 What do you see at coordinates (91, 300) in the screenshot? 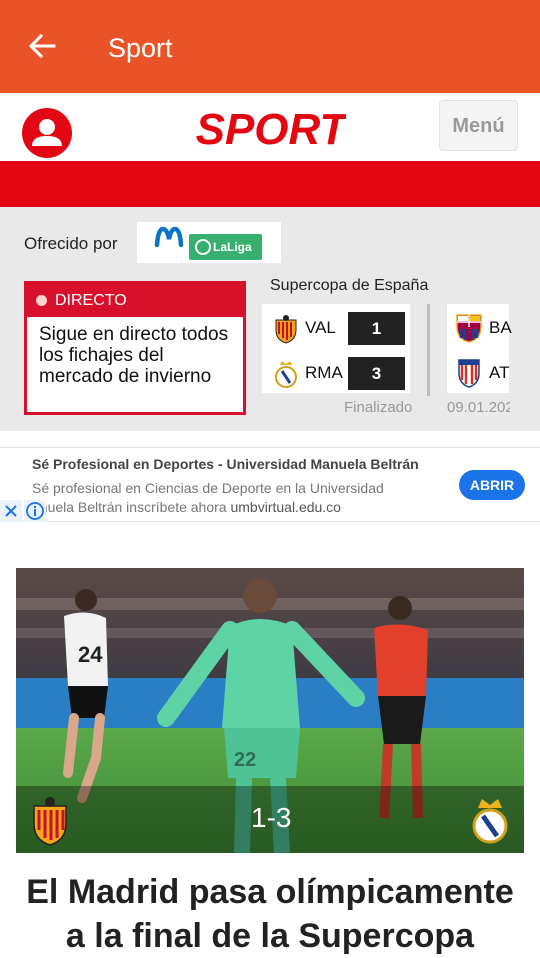
I see `live-label: DIRECTO` at bounding box center [91, 300].